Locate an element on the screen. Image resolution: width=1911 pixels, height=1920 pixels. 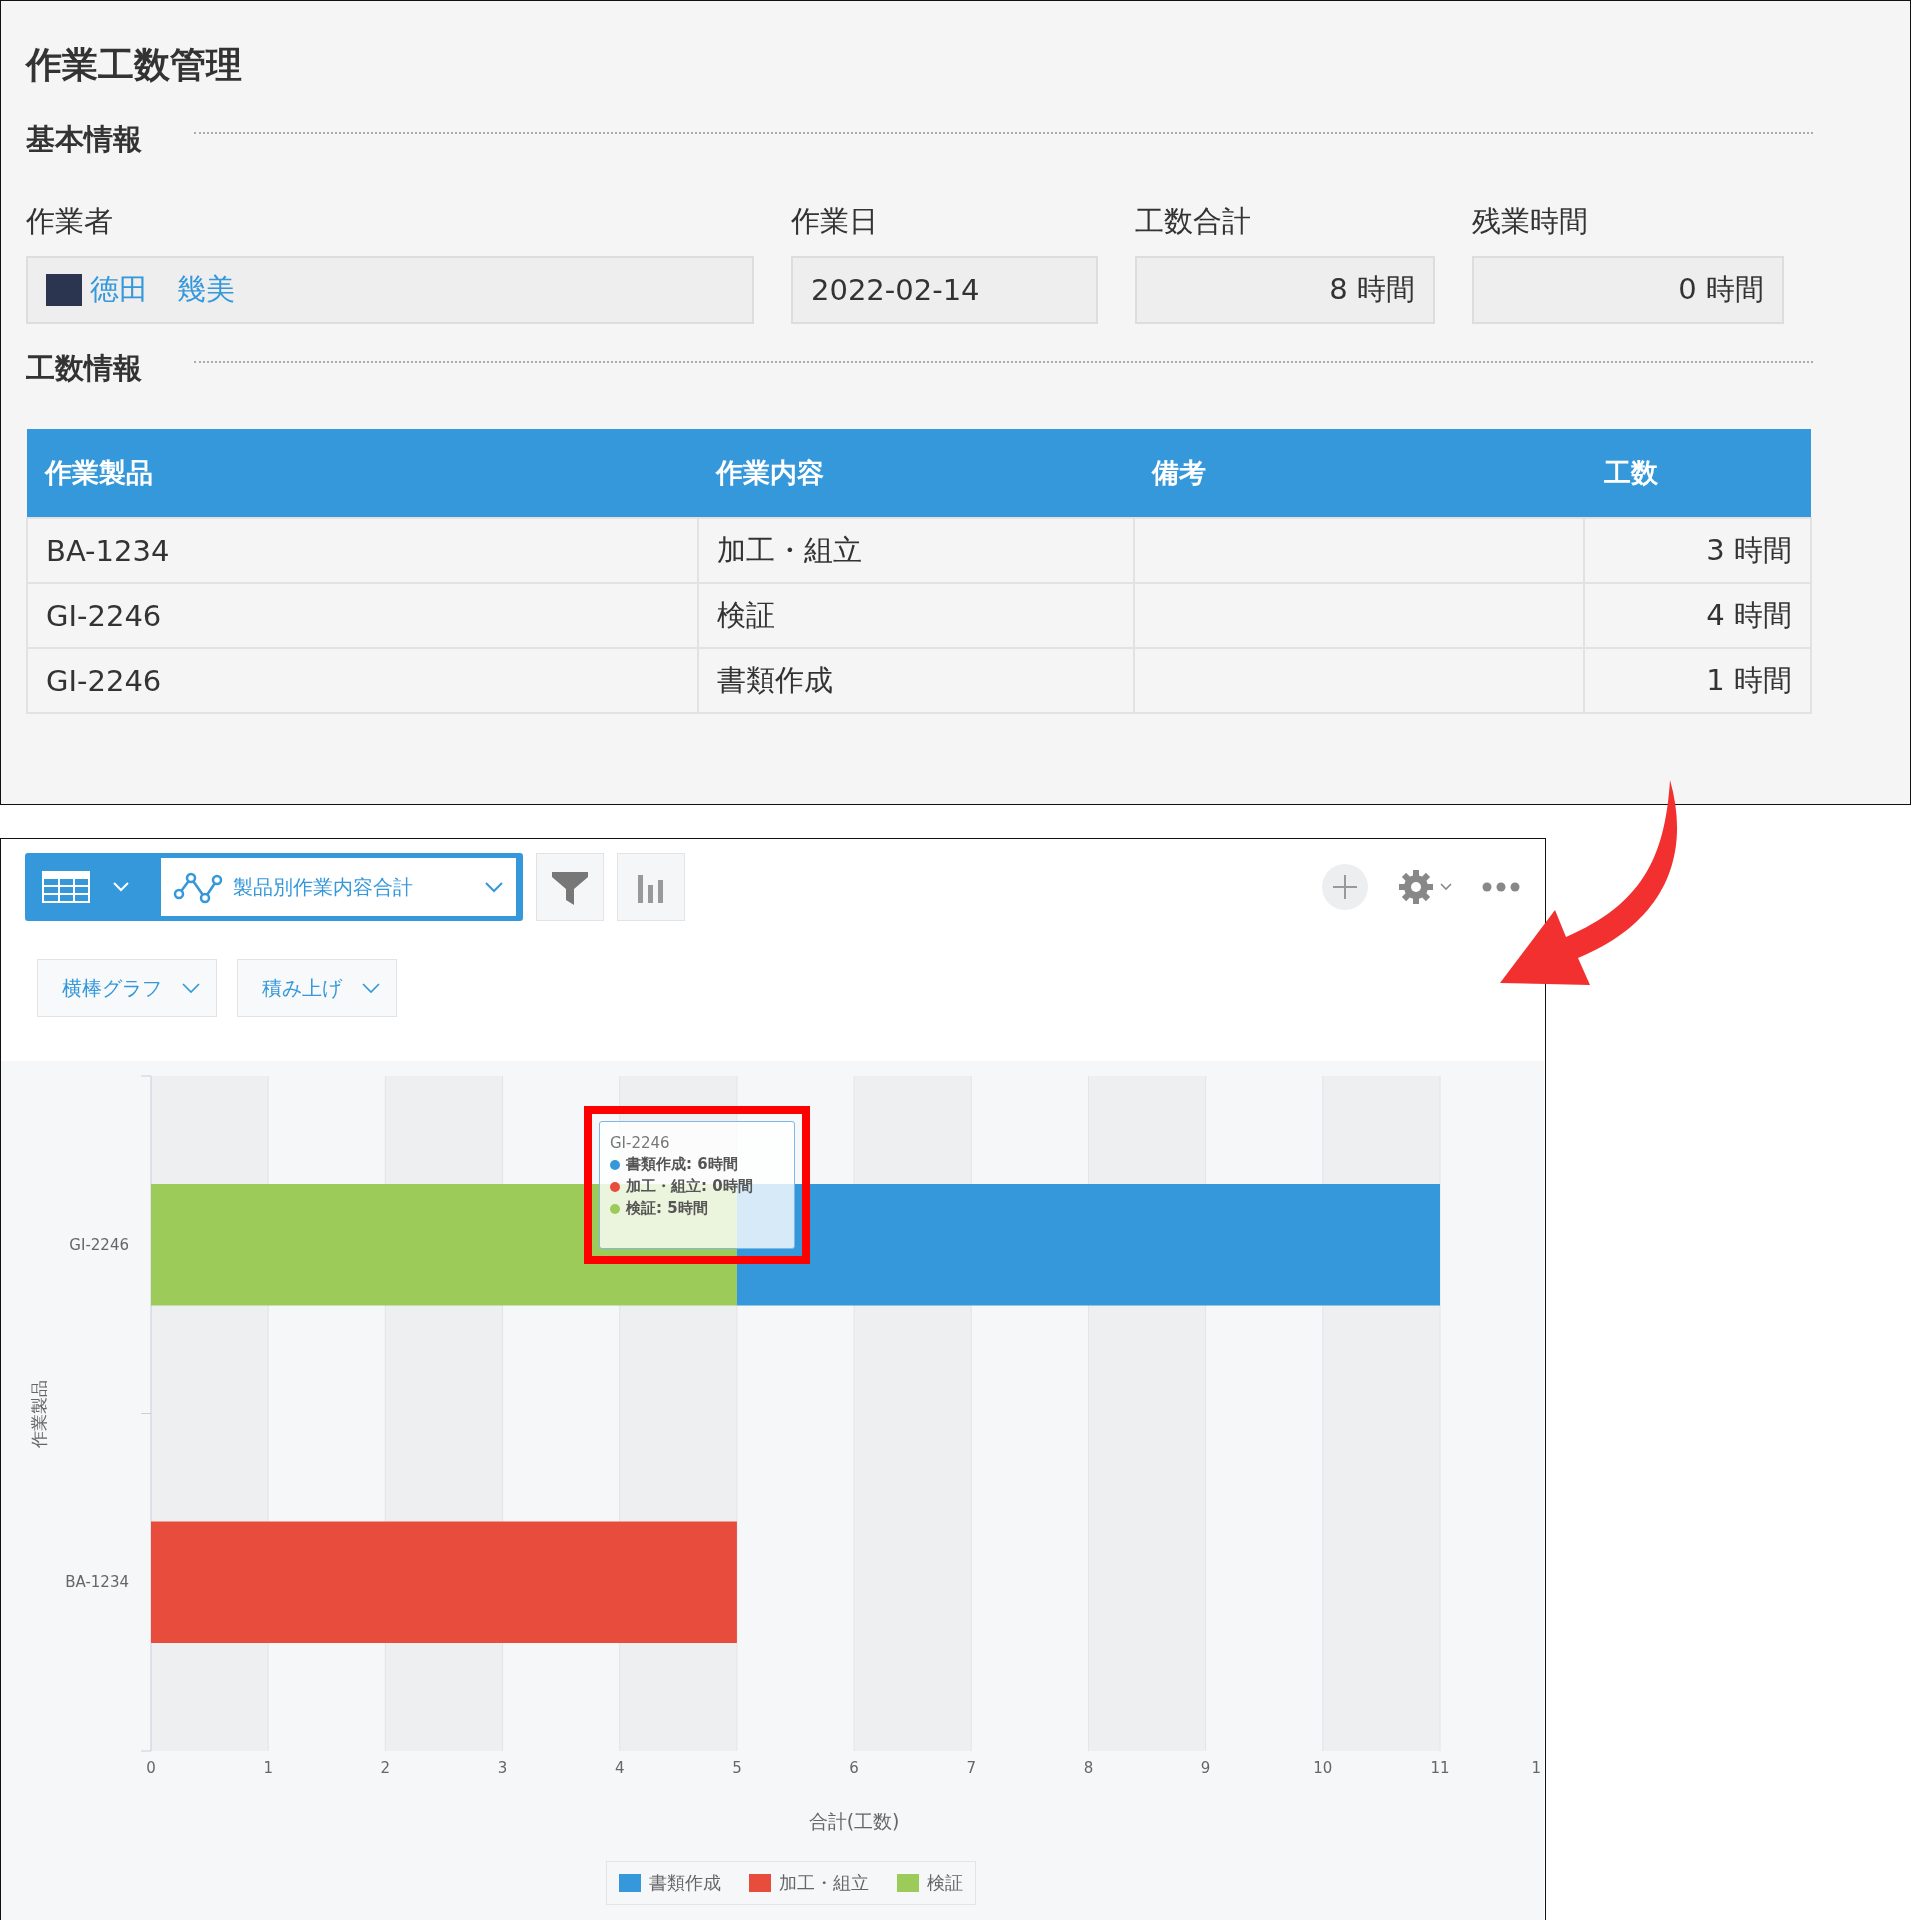
tick-label: 5 is located at coordinates (737, 1768).